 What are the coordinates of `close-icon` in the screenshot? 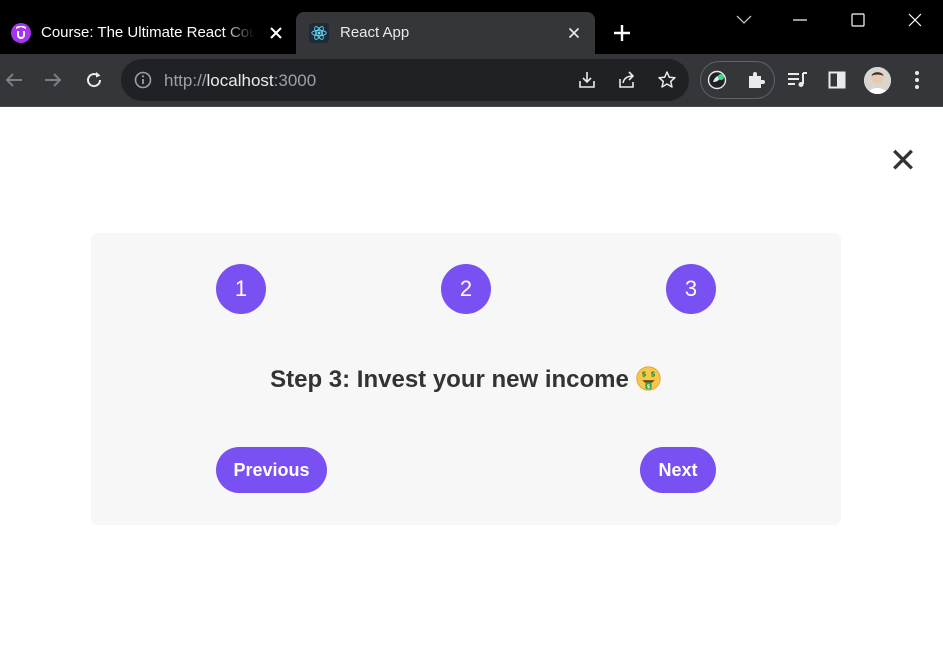 It's located at (915, 20).